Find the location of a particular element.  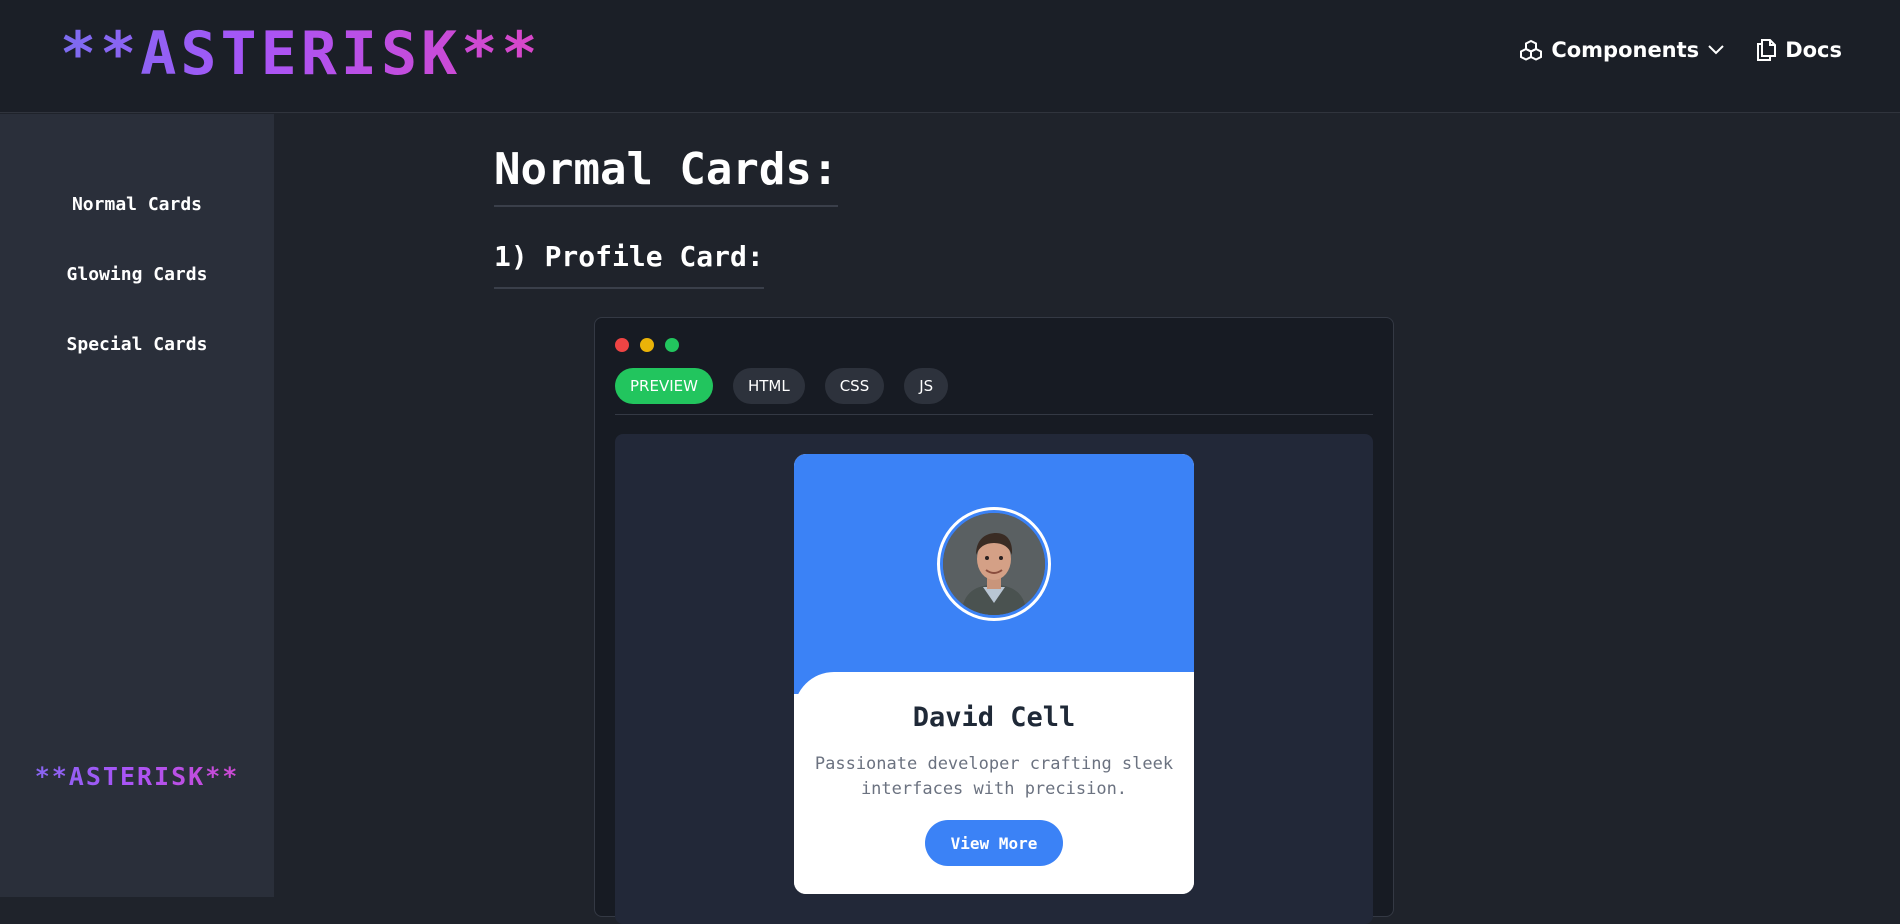

top-header: **ASTERISK** Components Docs is located at coordinates (950, 56).